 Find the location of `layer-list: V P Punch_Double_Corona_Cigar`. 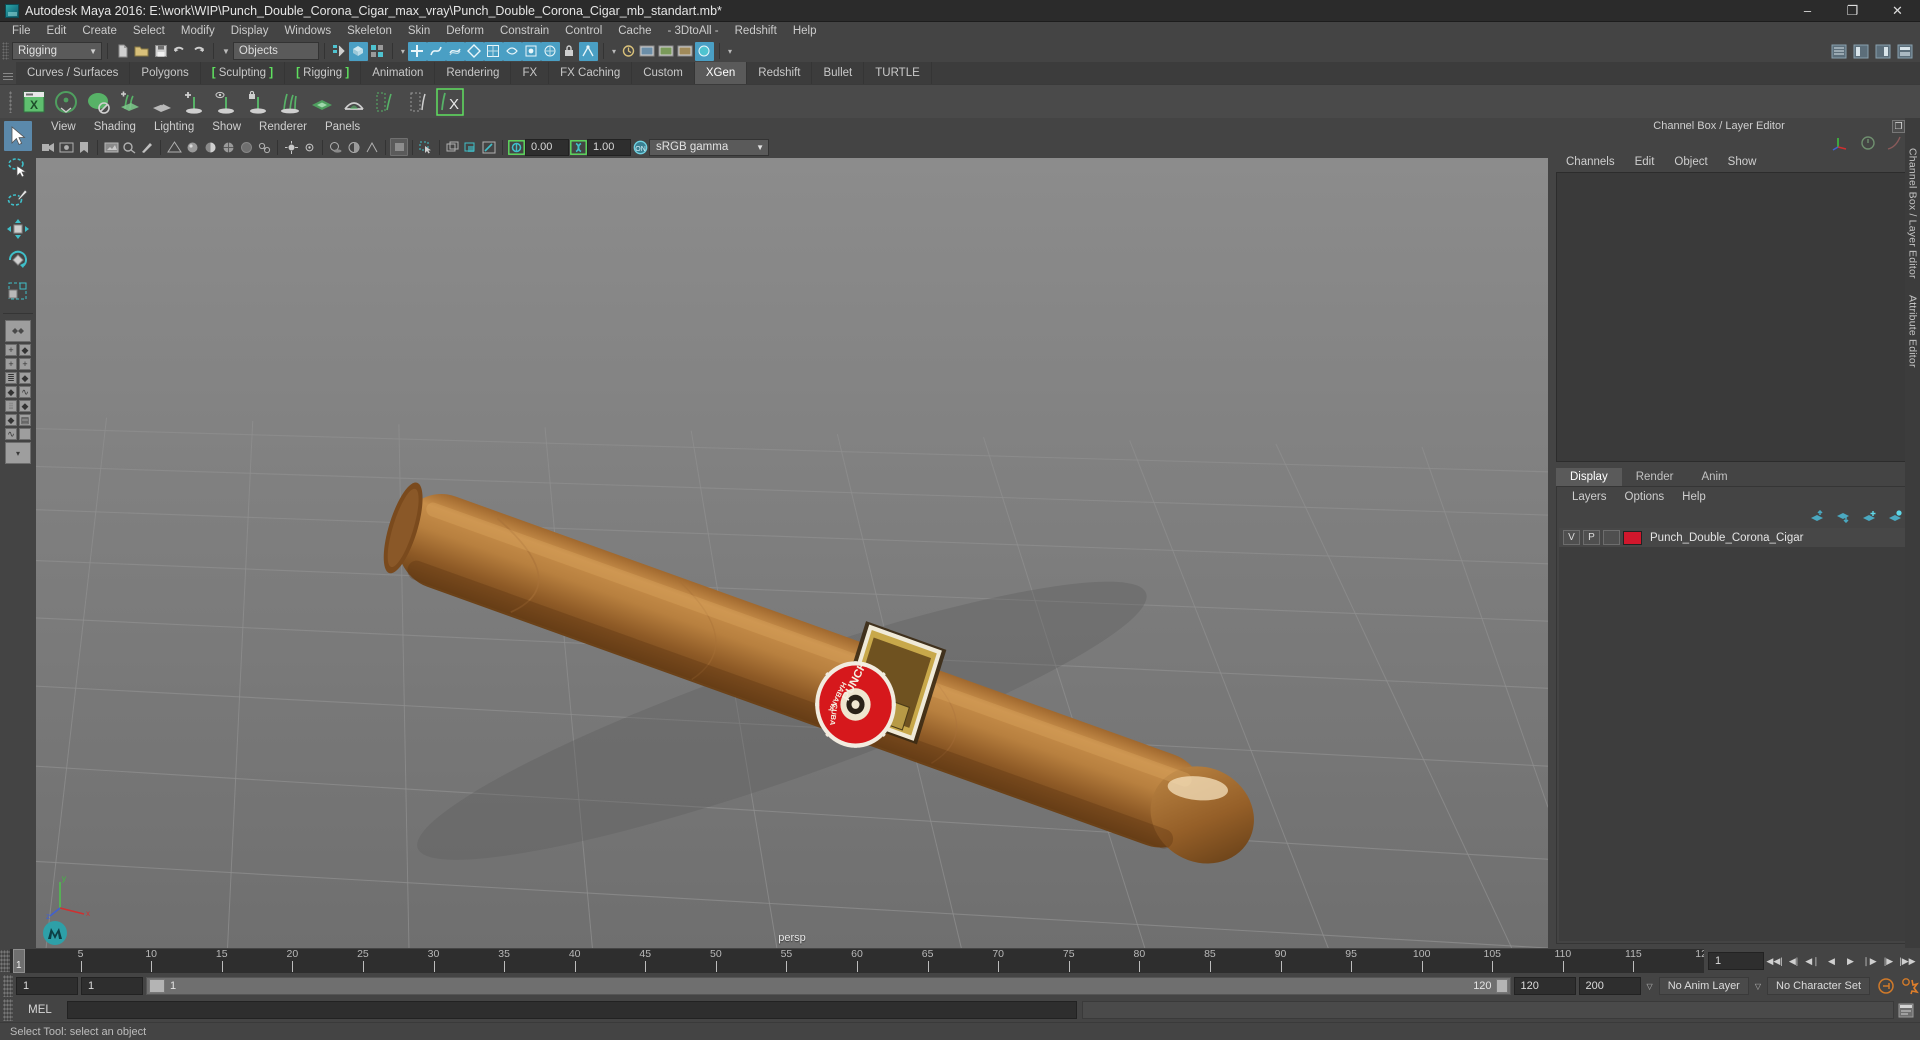

layer-list: V P Punch_Double_Corona_Cigar is located at coordinates (1735, 734).